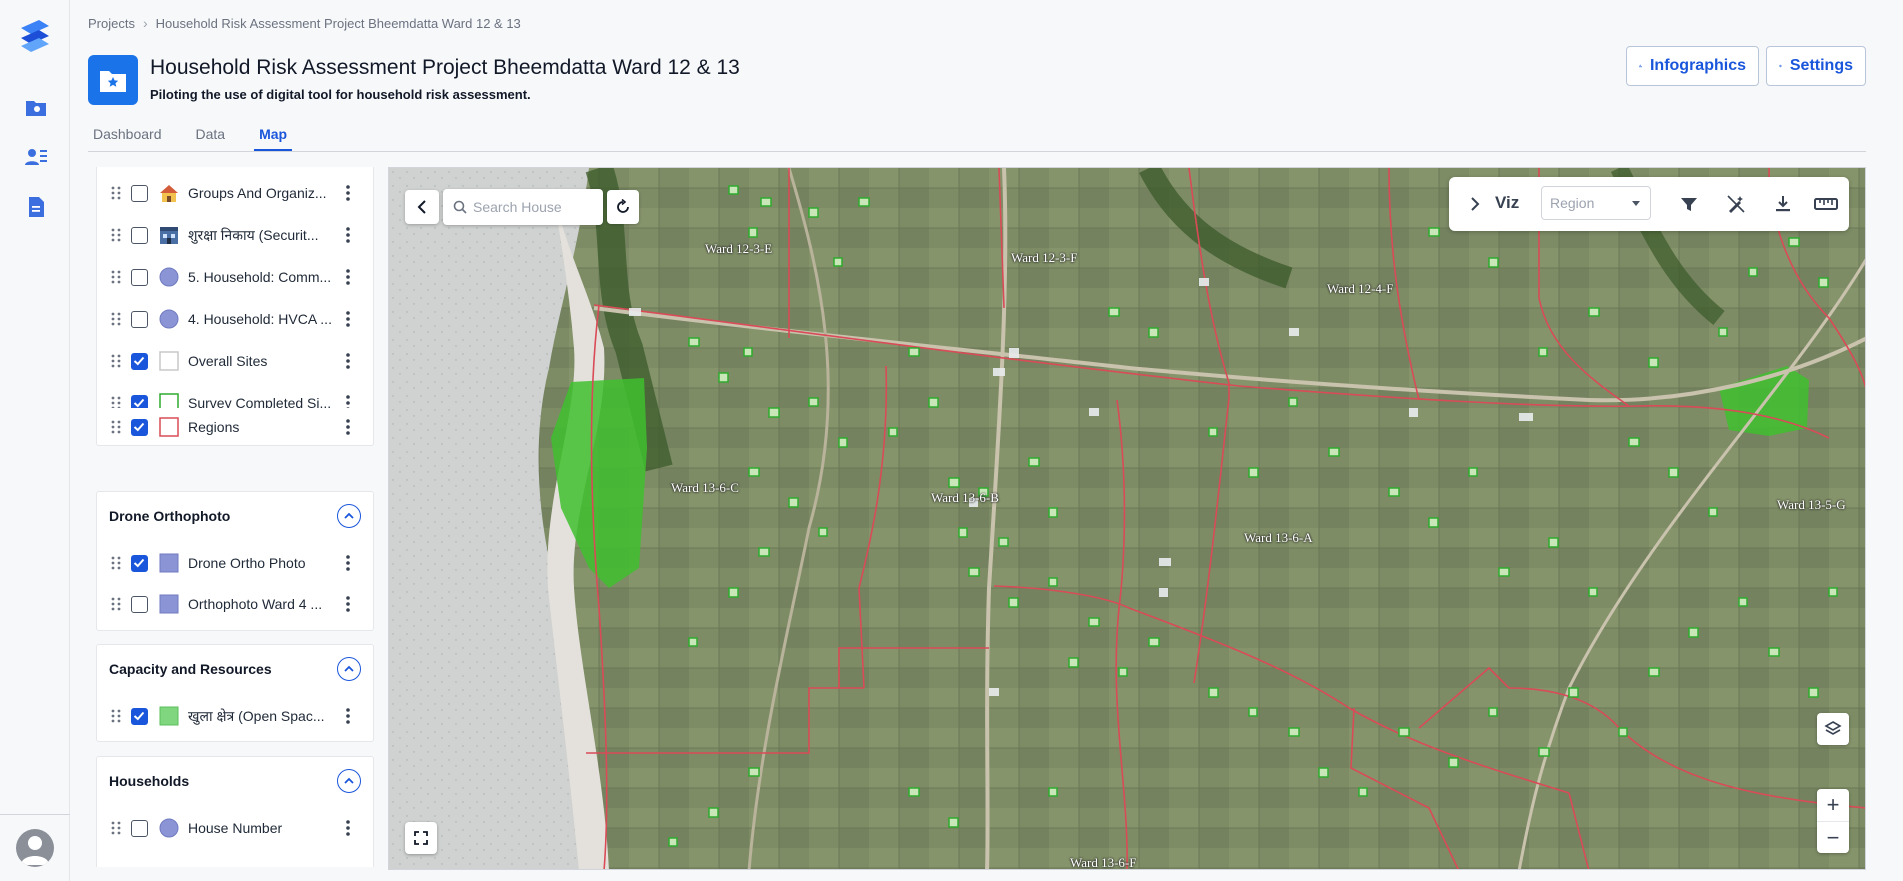 The image size is (1903, 881). I want to click on person-icon, so click(35, 850).